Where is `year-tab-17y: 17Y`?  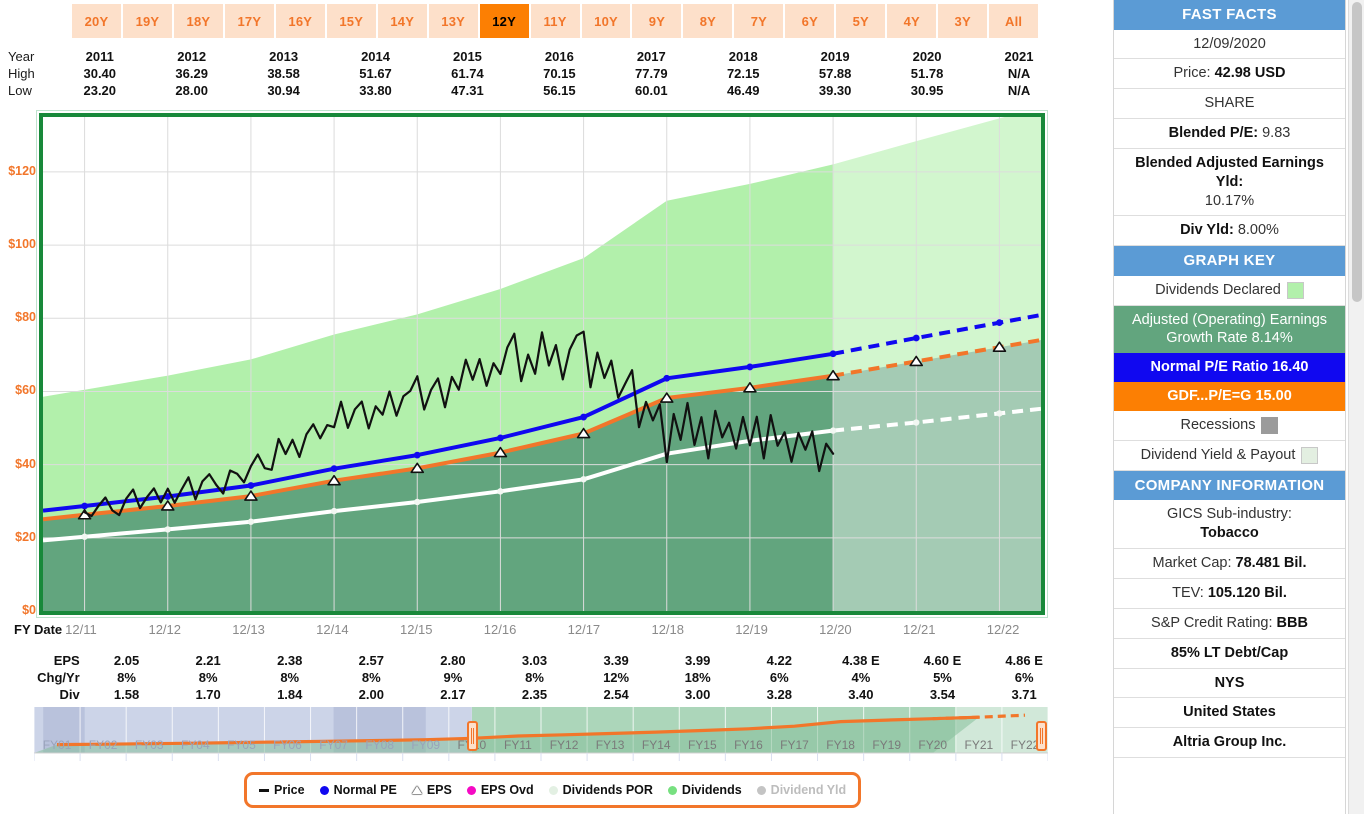
year-tab-17y: 17Y is located at coordinates (249, 21).